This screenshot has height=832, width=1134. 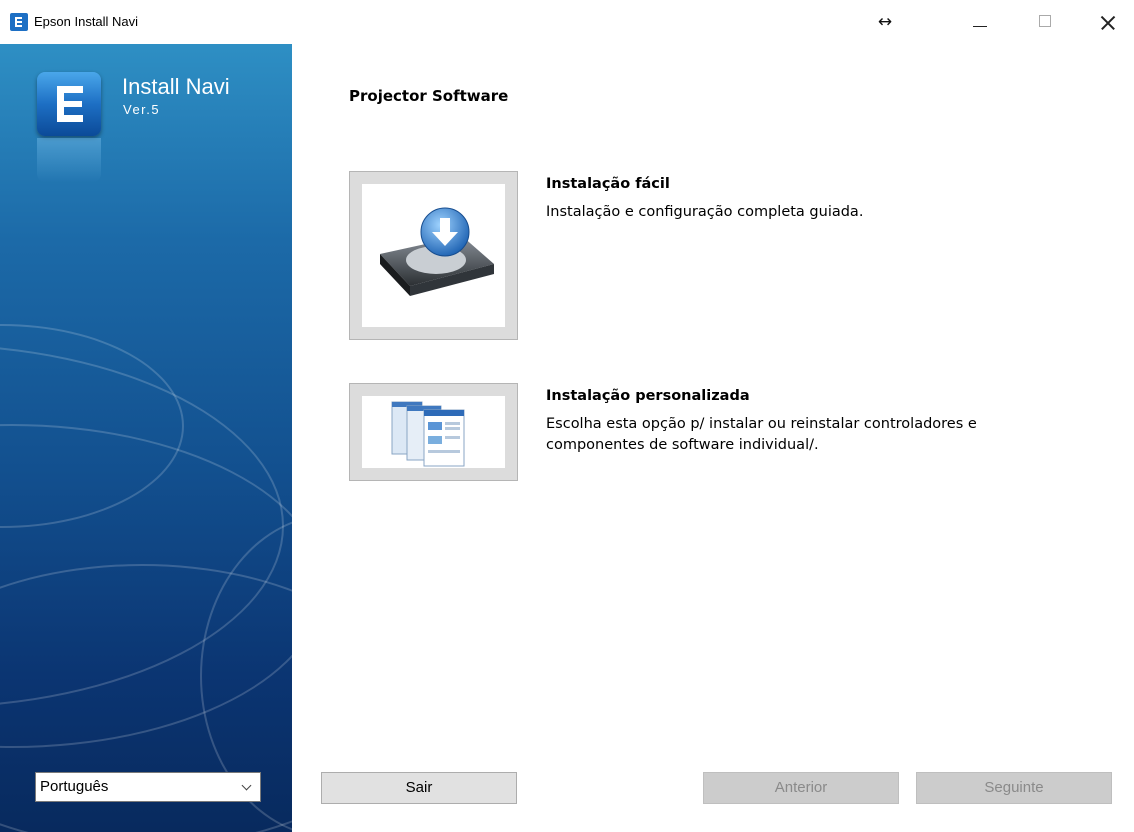 I want to click on maximize-button, so click(x=1045, y=22).